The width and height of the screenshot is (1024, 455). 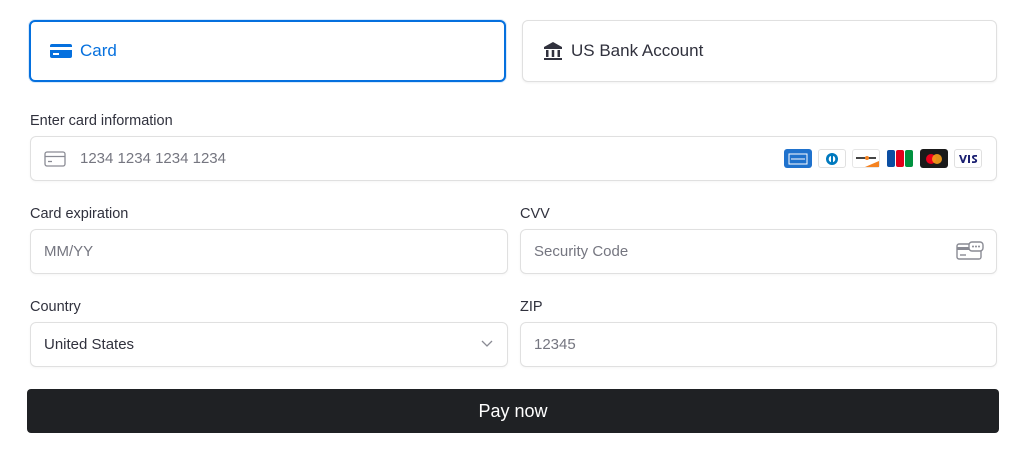 What do you see at coordinates (637, 50) in the screenshot?
I see `tab-bank-label: US Bank Account` at bounding box center [637, 50].